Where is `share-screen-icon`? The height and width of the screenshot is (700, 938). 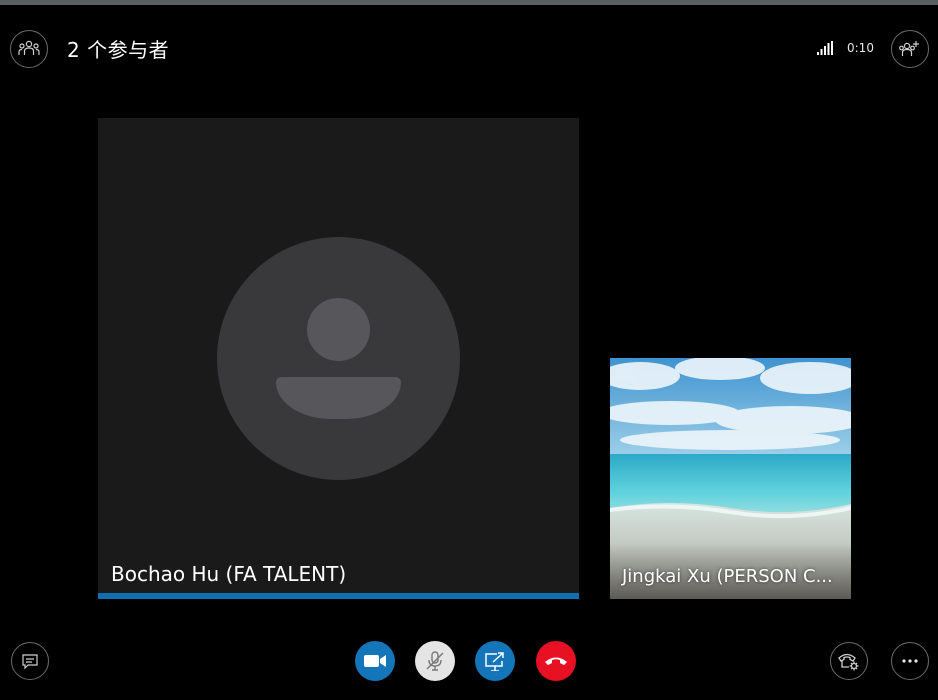
share-screen-icon is located at coordinates (494, 661).